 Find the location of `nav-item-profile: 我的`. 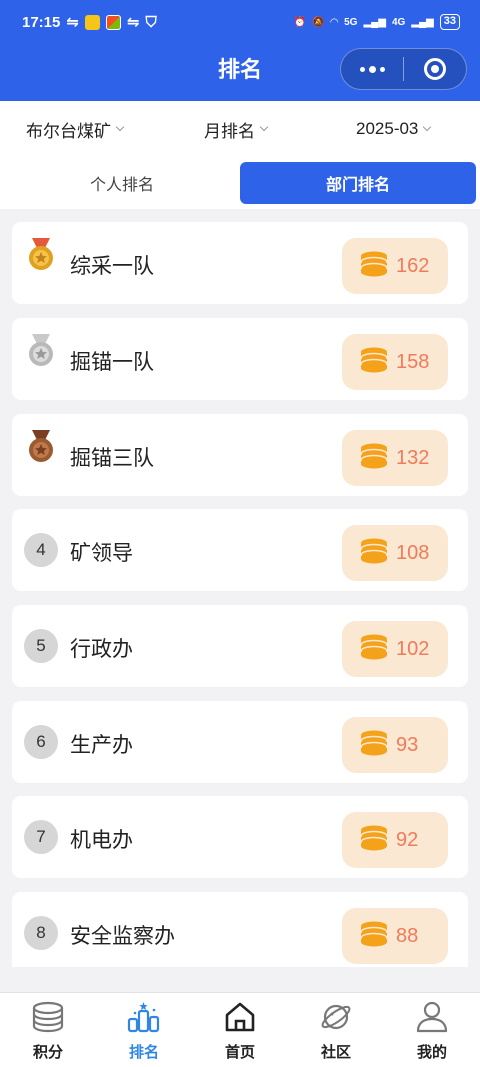

nav-item-profile: 我的 is located at coordinates (432, 1030).